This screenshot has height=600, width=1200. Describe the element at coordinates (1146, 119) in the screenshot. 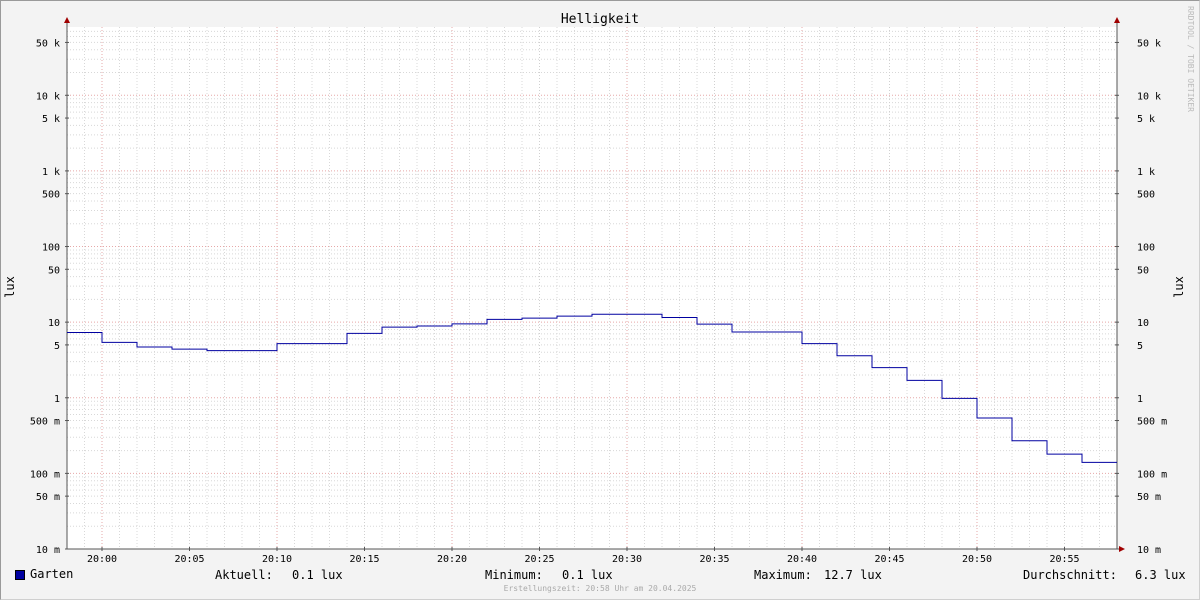

I see `y-tick-label-right: 5 k` at that location.